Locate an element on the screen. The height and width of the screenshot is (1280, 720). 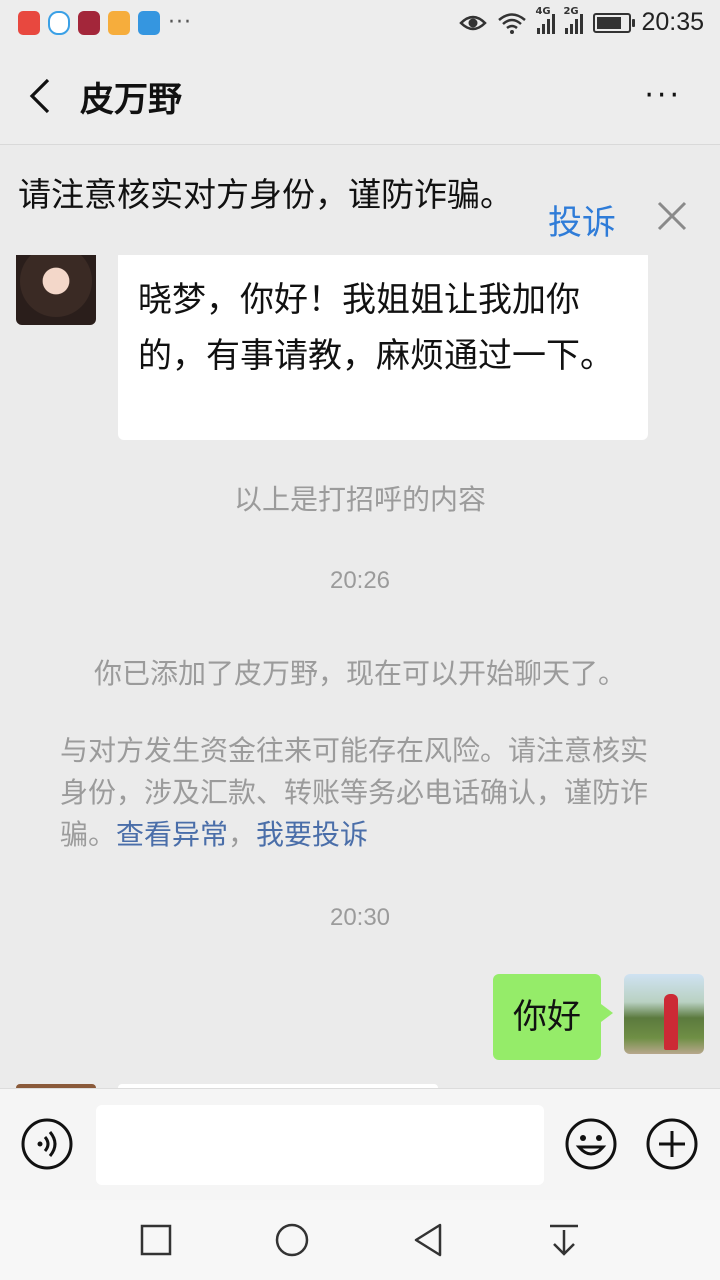
greeting-text: 晓梦，你好！我姐姐让我加你的，有事请教，麻烦通过一下。 is located at coordinates (376, 328).